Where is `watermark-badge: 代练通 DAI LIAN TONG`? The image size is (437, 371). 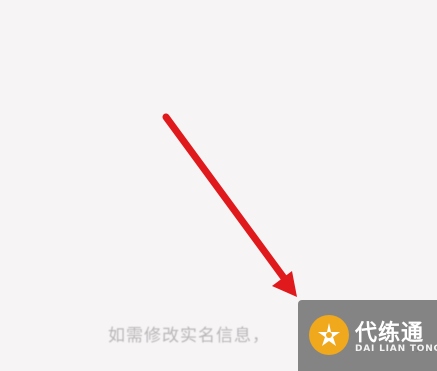
watermark-badge: 代练通 DAI LIAN TONG is located at coordinates (367, 335).